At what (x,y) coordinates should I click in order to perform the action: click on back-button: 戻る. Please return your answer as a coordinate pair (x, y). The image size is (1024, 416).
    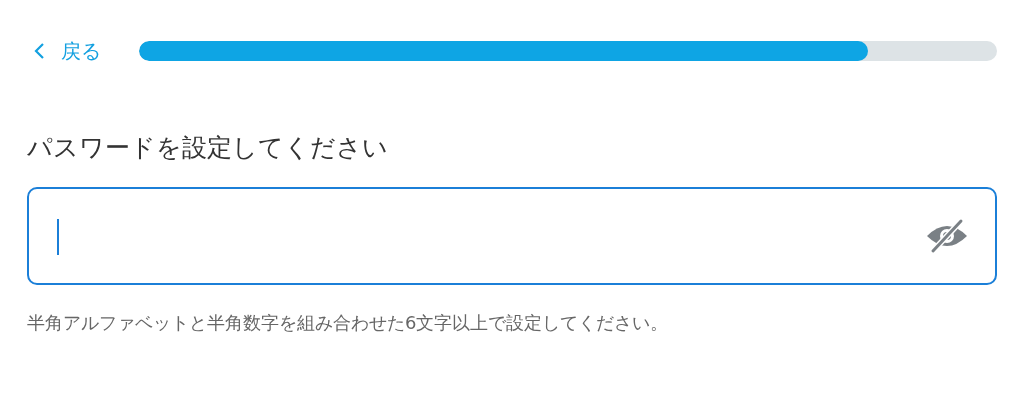
    Looking at the image, I should click on (64, 51).